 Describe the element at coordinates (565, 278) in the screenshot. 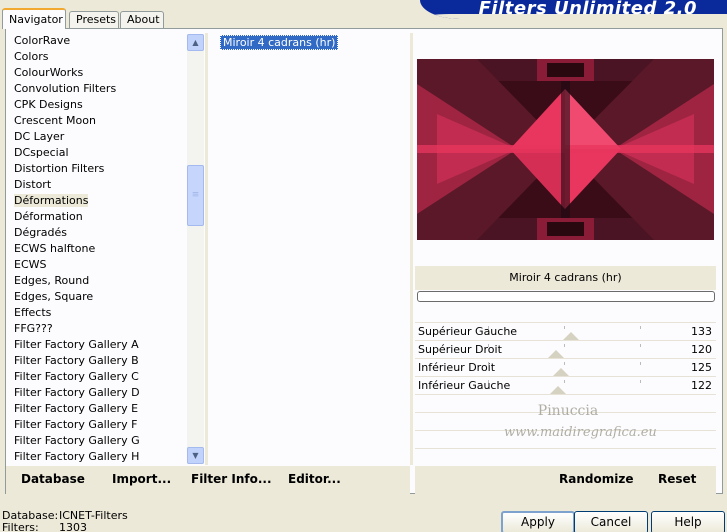

I see `filter-name-label: Miroir 4 cadrans (hr)` at that location.